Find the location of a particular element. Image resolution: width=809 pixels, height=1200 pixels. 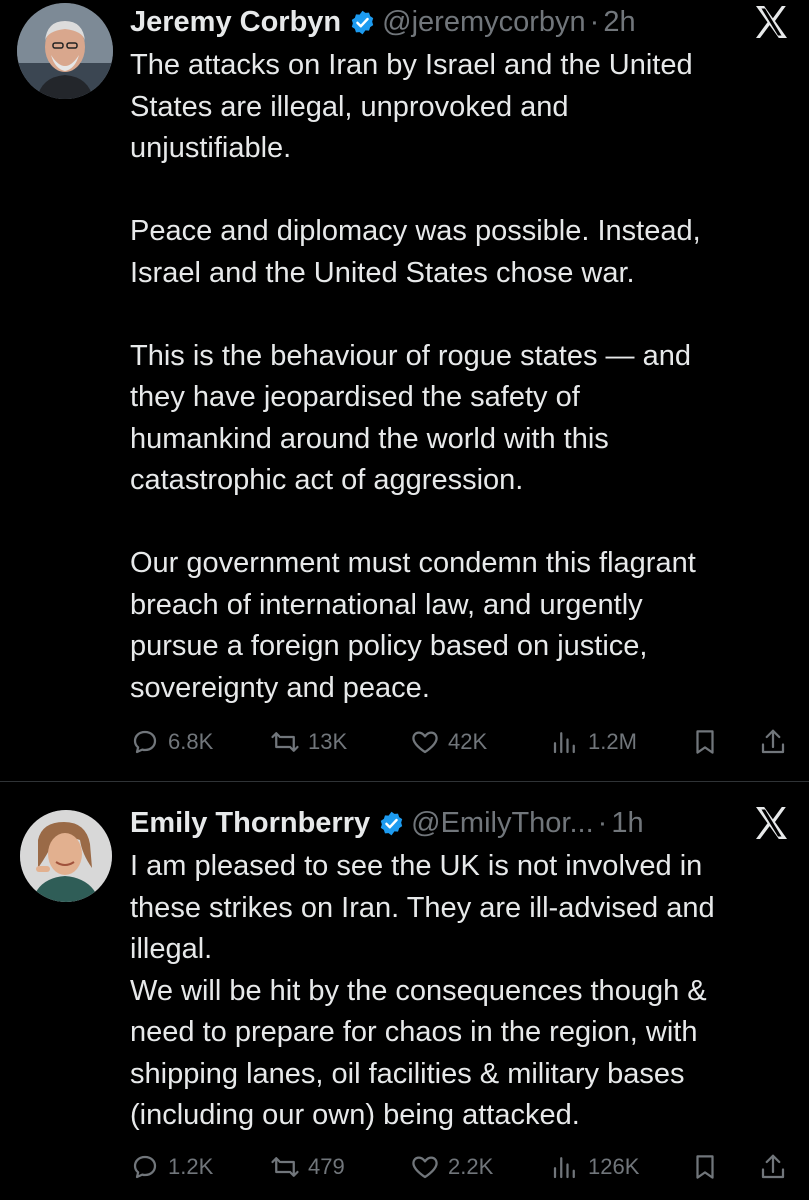

reply-button: 1.2K is located at coordinates (171, 1167).